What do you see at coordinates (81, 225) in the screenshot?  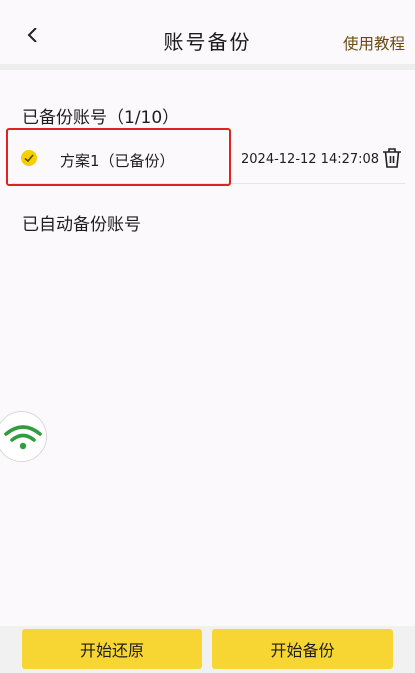 I see `auto-backup-section-title: 已自动备份账号` at bounding box center [81, 225].